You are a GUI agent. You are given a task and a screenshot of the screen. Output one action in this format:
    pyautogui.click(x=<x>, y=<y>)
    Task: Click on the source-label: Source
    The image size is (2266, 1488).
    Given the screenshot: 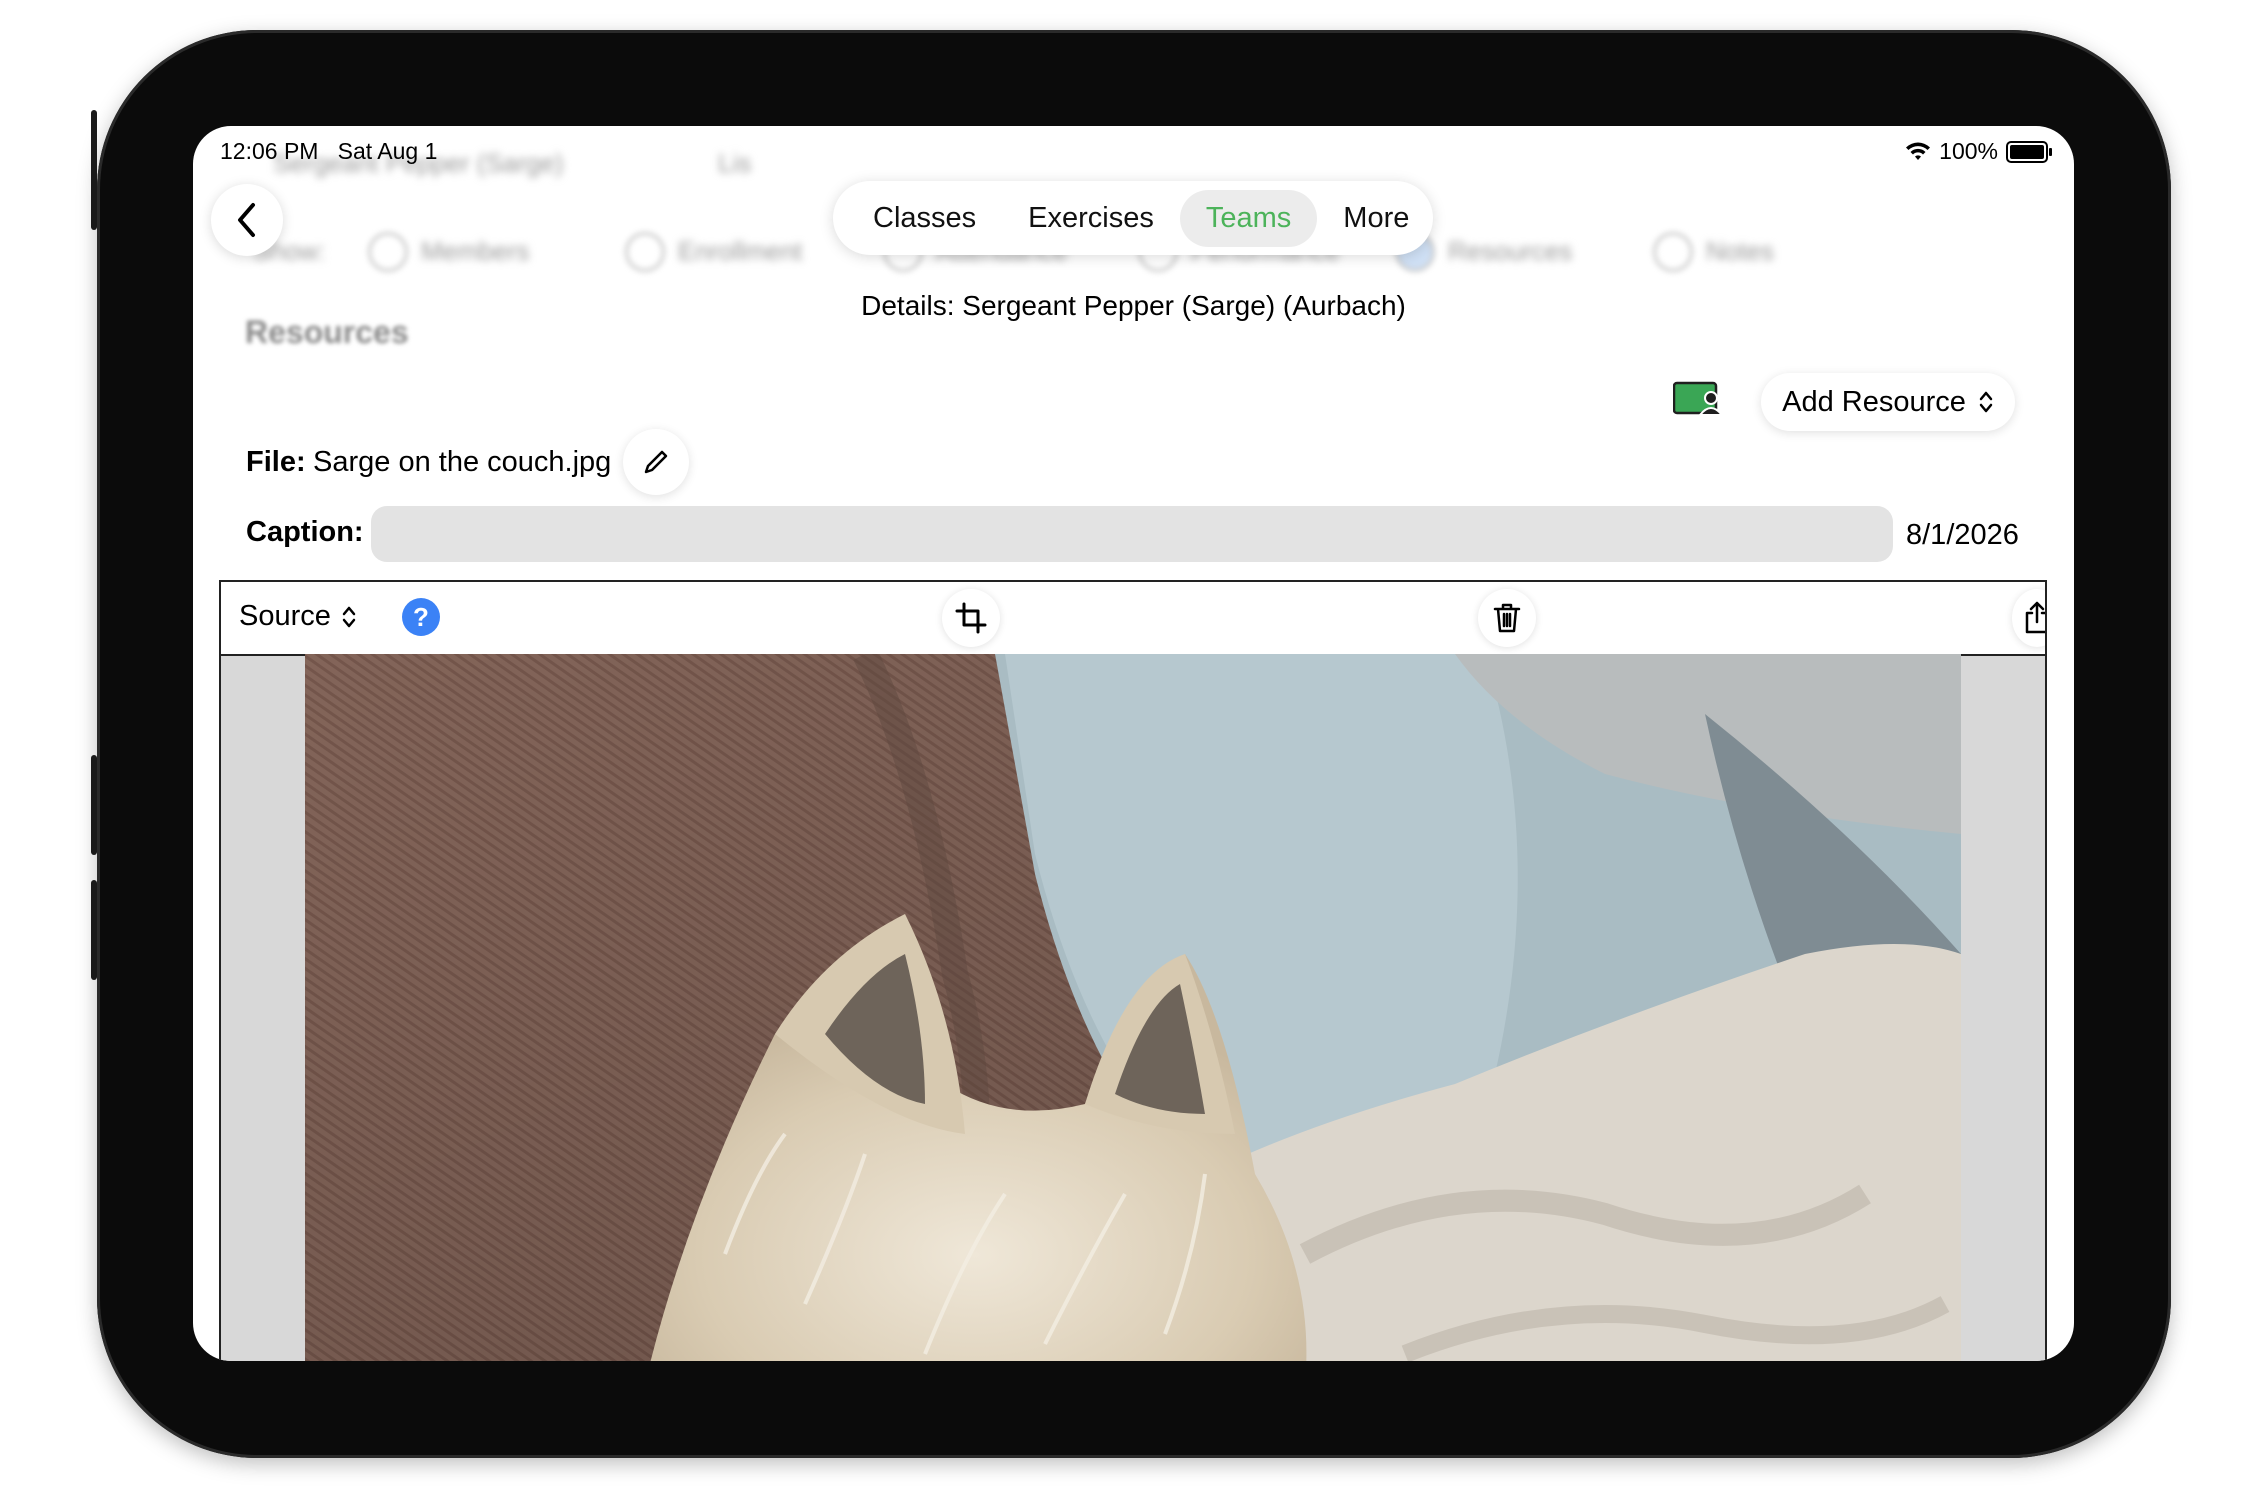 What is the action you would take?
    pyautogui.click(x=285, y=616)
    